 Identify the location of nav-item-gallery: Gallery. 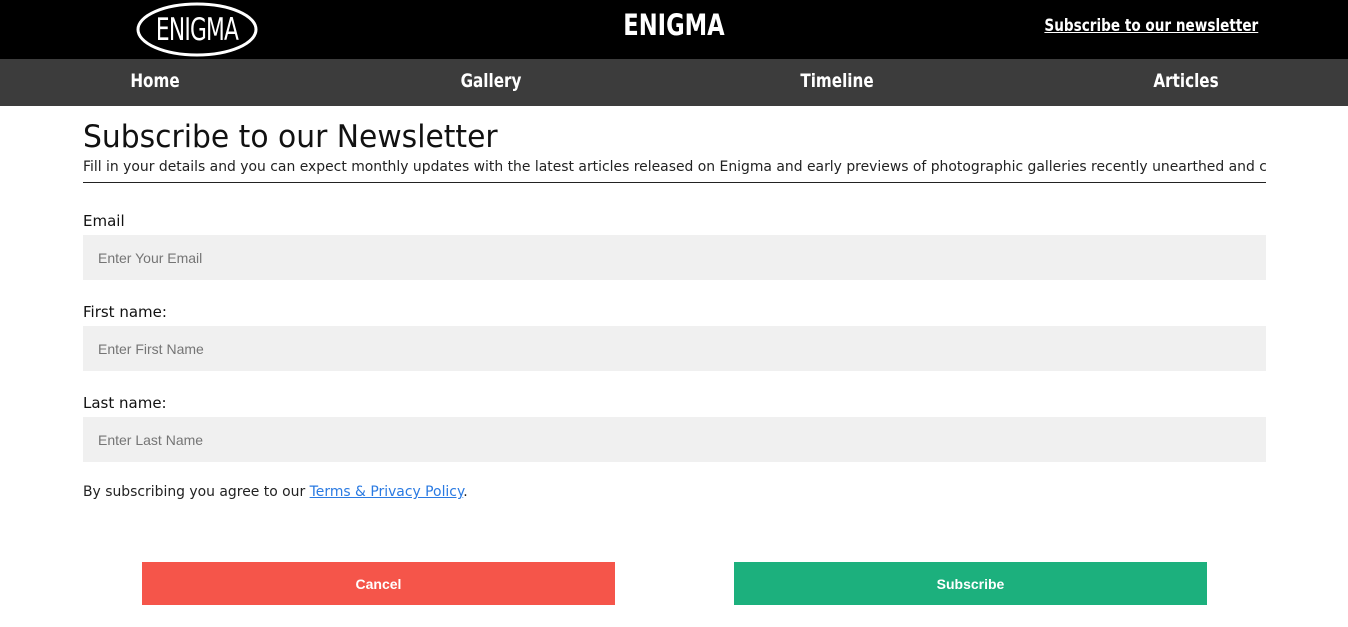
(491, 81).